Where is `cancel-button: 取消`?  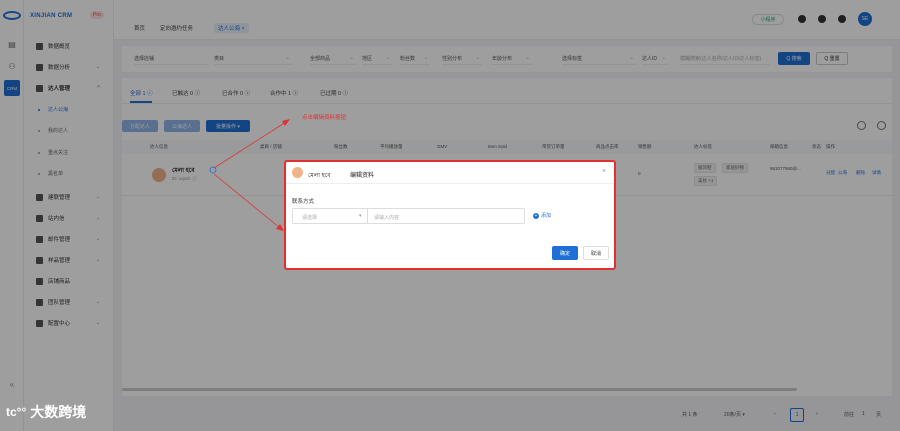 cancel-button: 取消 is located at coordinates (596, 253).